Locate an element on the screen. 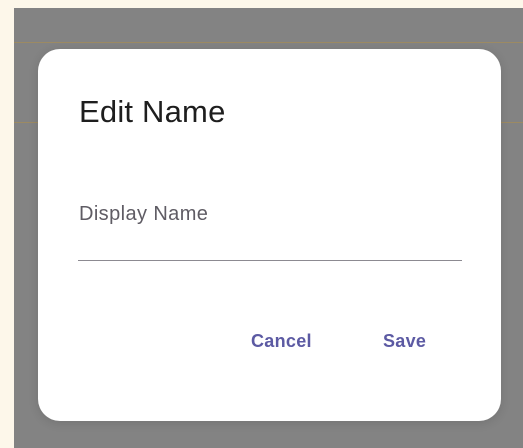 This screenshot has height=448, width=523. dialog-title: Edit Name is located at coordinates (152, 111).